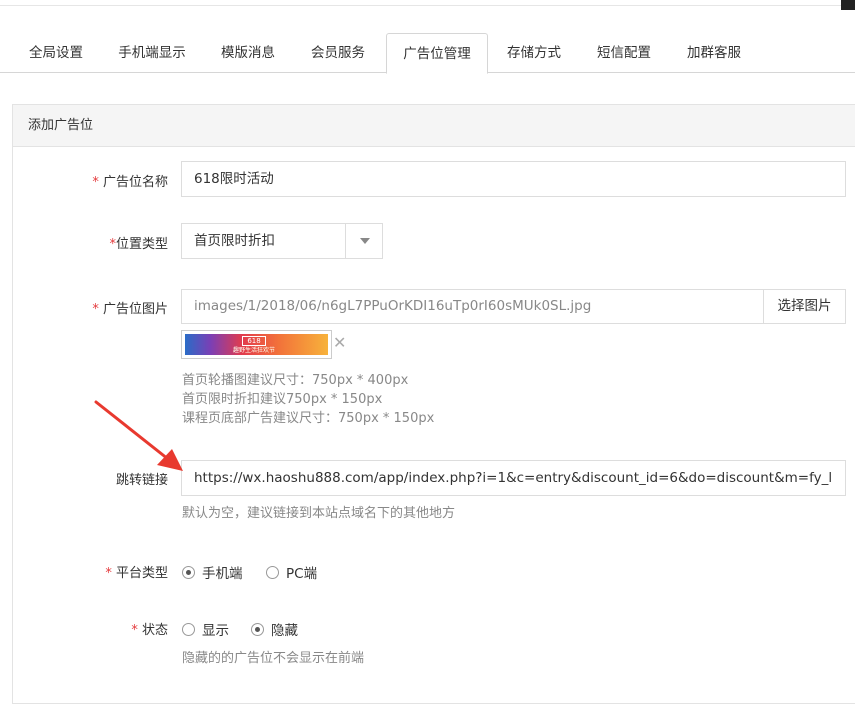 This screenshot has height=704, width=855. I want to click on window-corner, so click(848, 5).